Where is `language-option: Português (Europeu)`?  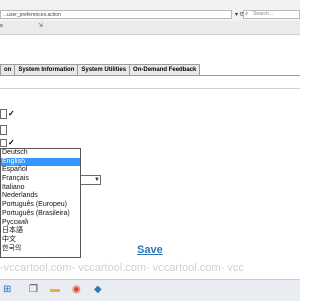 language-option: Português (Europeu) is located at coordinates (40, 205).